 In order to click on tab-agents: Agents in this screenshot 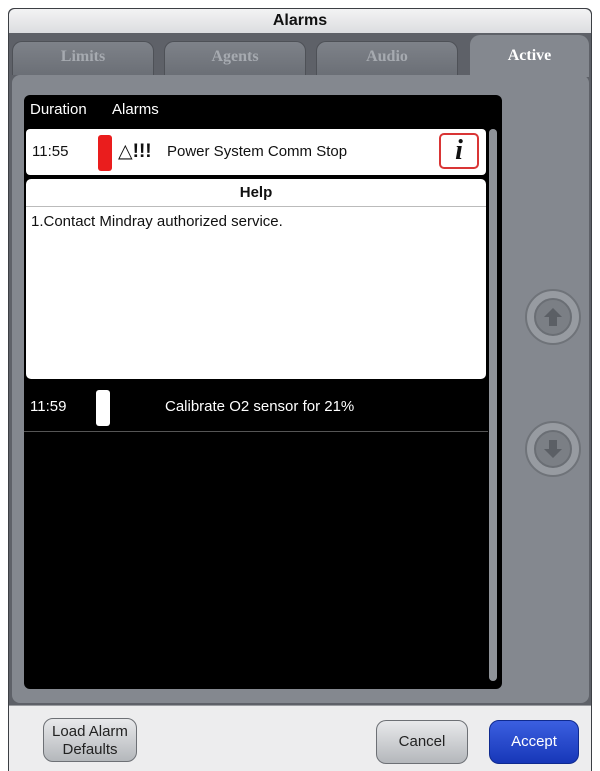, I will do `click(235, 58)`.